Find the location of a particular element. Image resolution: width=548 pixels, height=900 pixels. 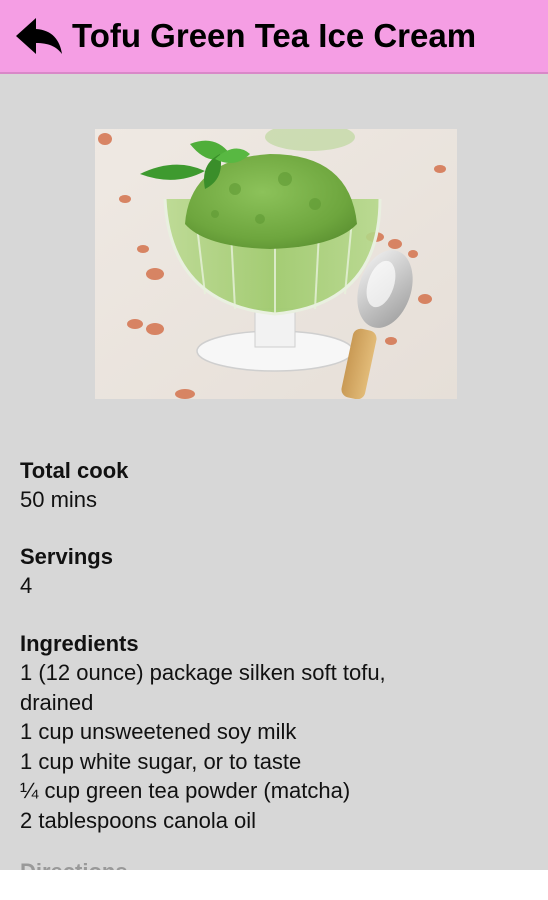

ingredient-item: drained is located at coordinates (57, 702).